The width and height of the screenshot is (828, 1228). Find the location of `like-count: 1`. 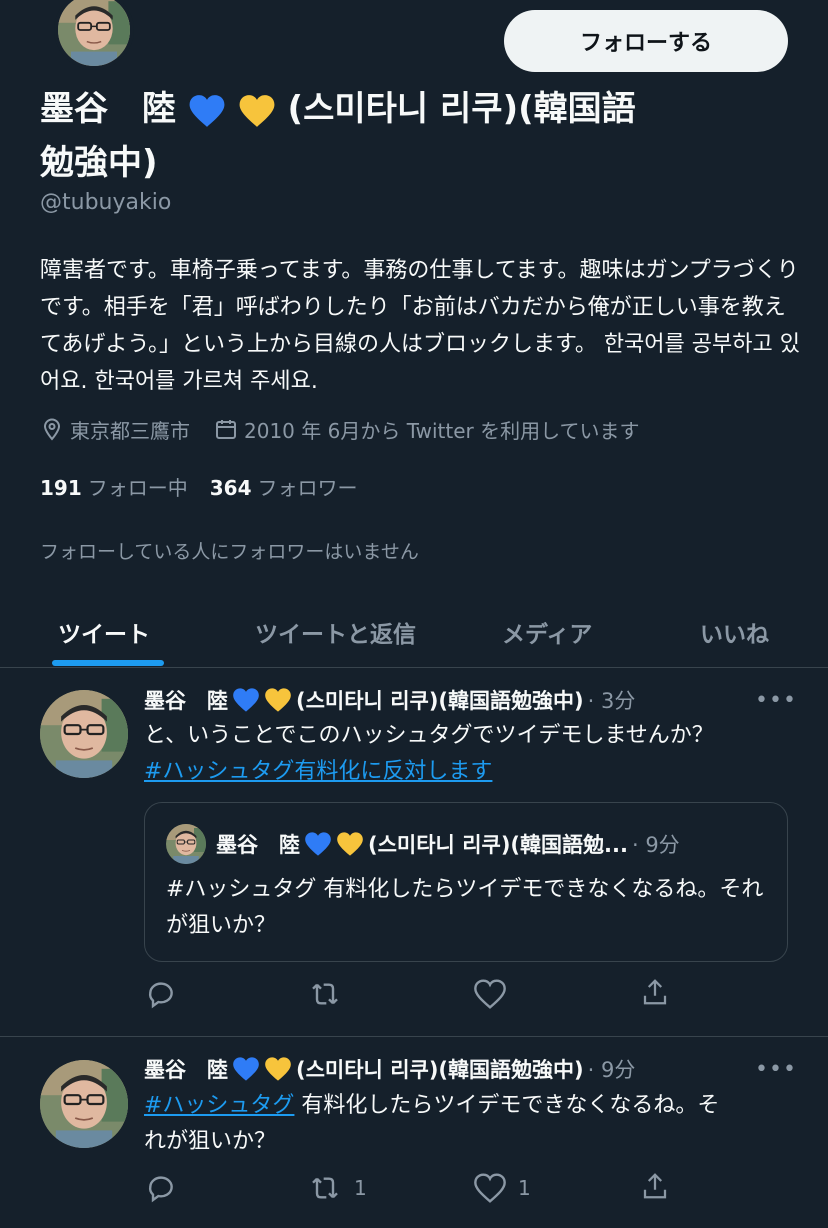

like-count: 1 is located at coordinates (524, 1188).